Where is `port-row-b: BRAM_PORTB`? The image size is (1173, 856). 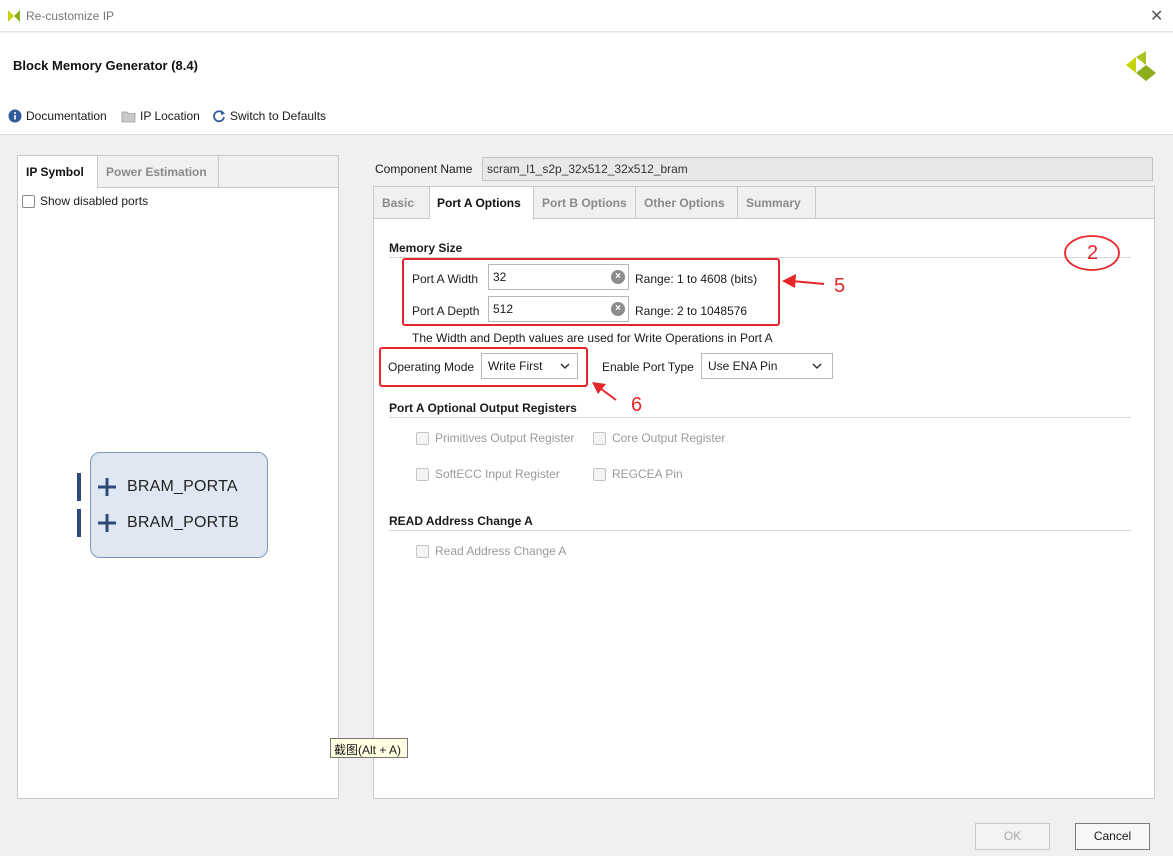 port-row-b: BRAM_PORTB is located at coordinates (168, 523).